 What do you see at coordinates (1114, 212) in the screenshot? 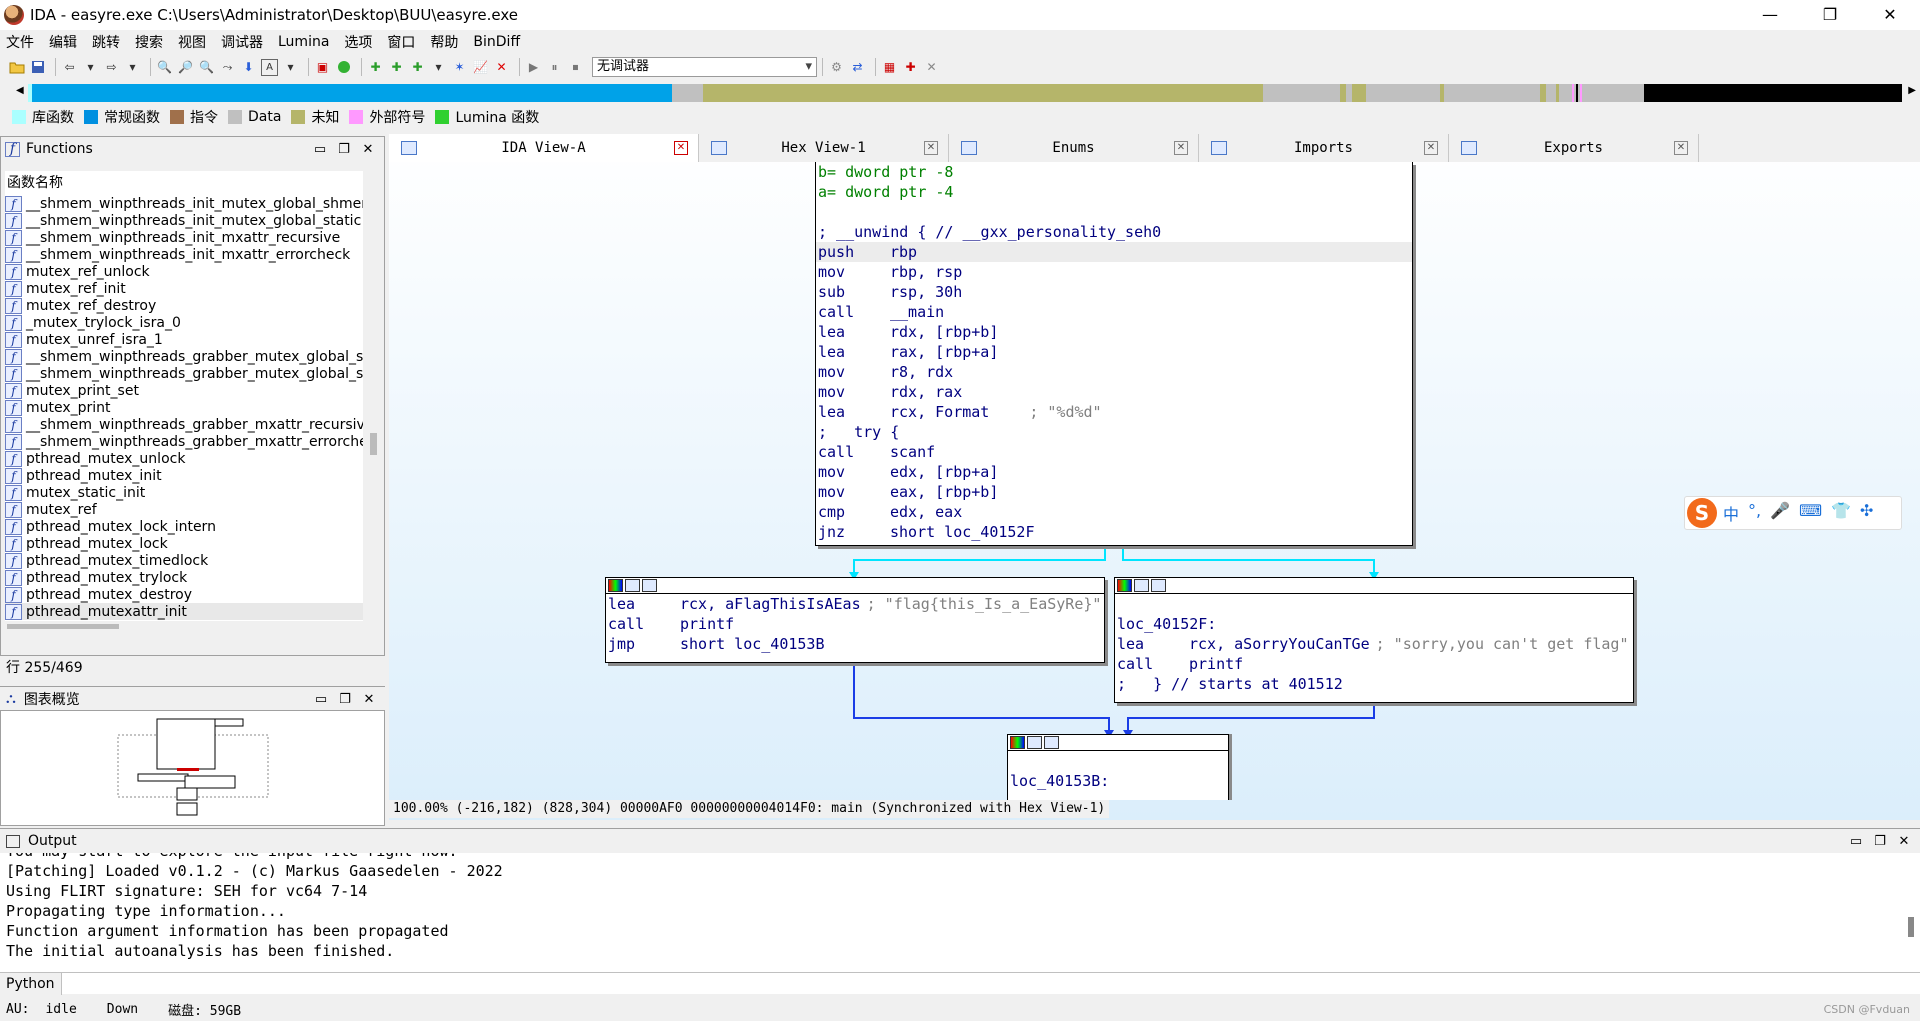
I see `code-line` at bounding box center [1114, 212].